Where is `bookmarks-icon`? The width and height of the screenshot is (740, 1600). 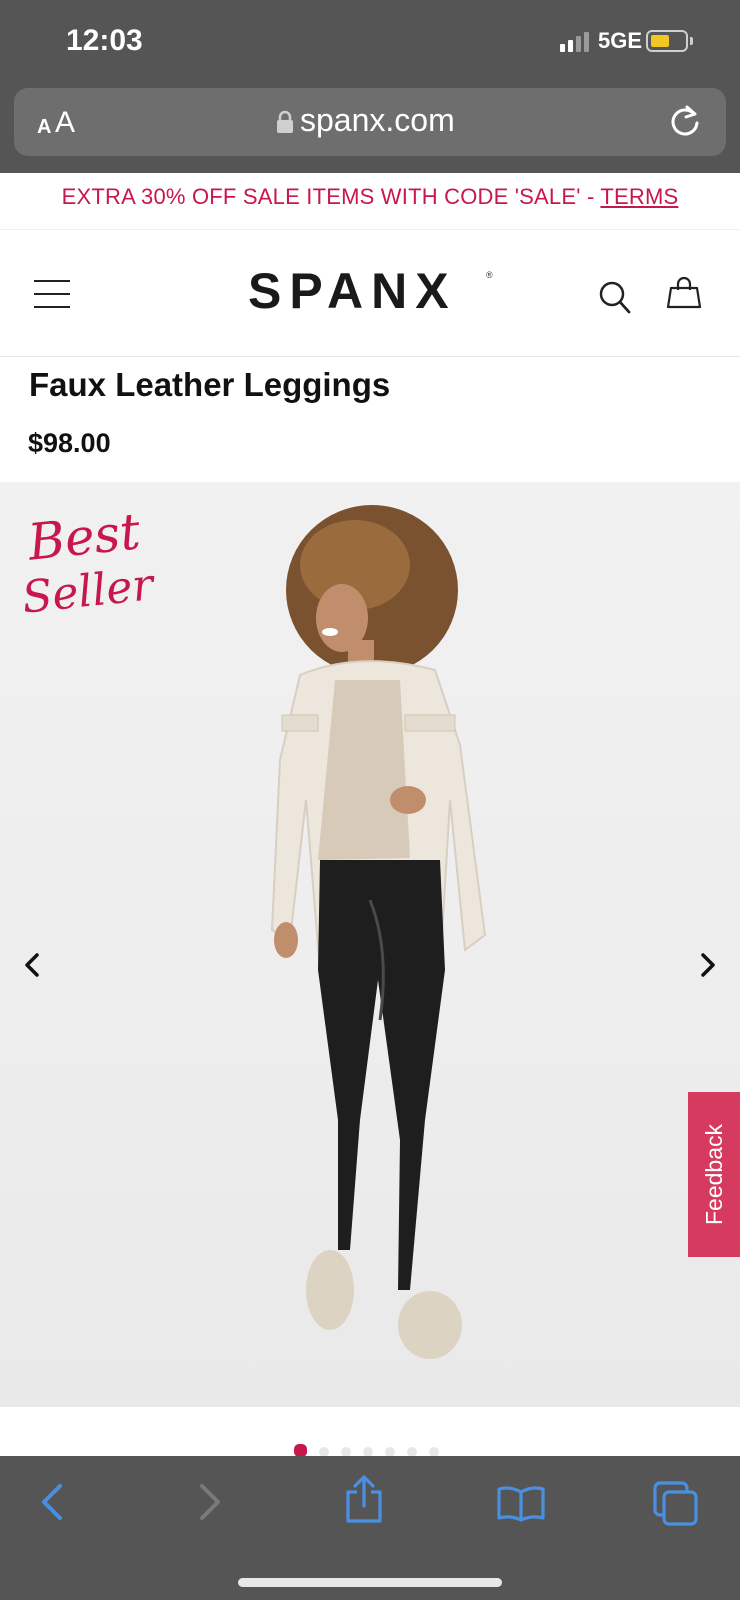
bookmarks-icon is located at coordinates (521, 1503).